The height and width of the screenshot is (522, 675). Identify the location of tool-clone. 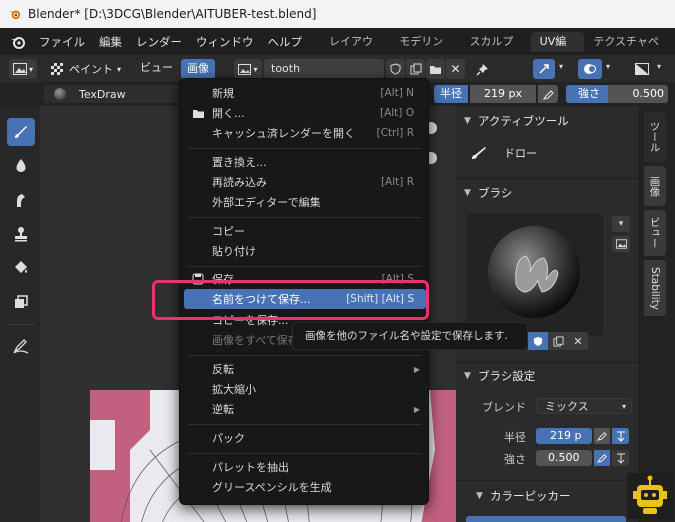
(21, 234).